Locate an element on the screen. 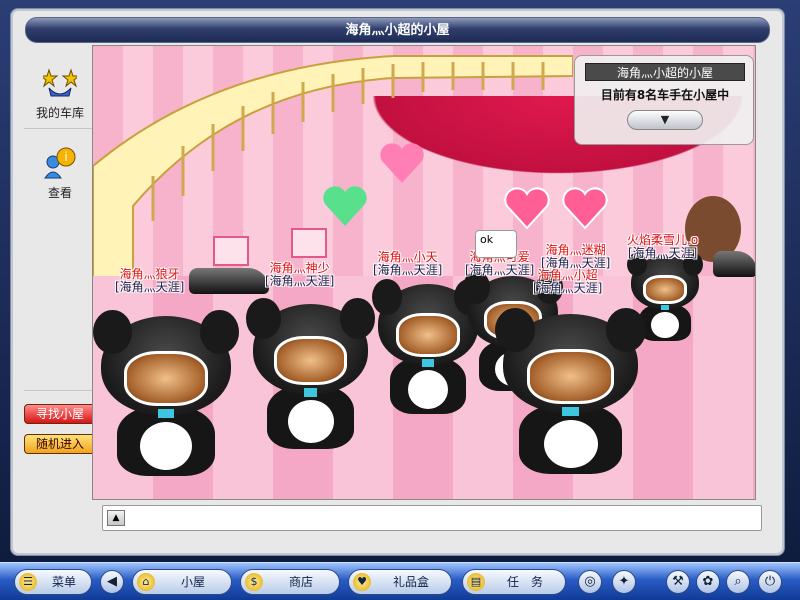 The width and height of the screenshot is (800, 600). svg-text: i is located at coordinates (65, 157).